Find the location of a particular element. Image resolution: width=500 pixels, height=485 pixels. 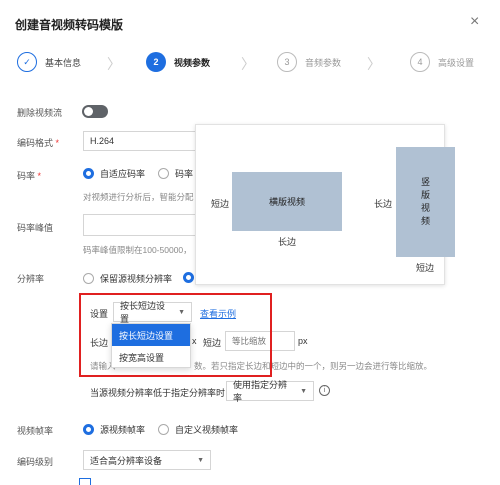

step-label: 基本信息 is located at coordinates (63, 62).